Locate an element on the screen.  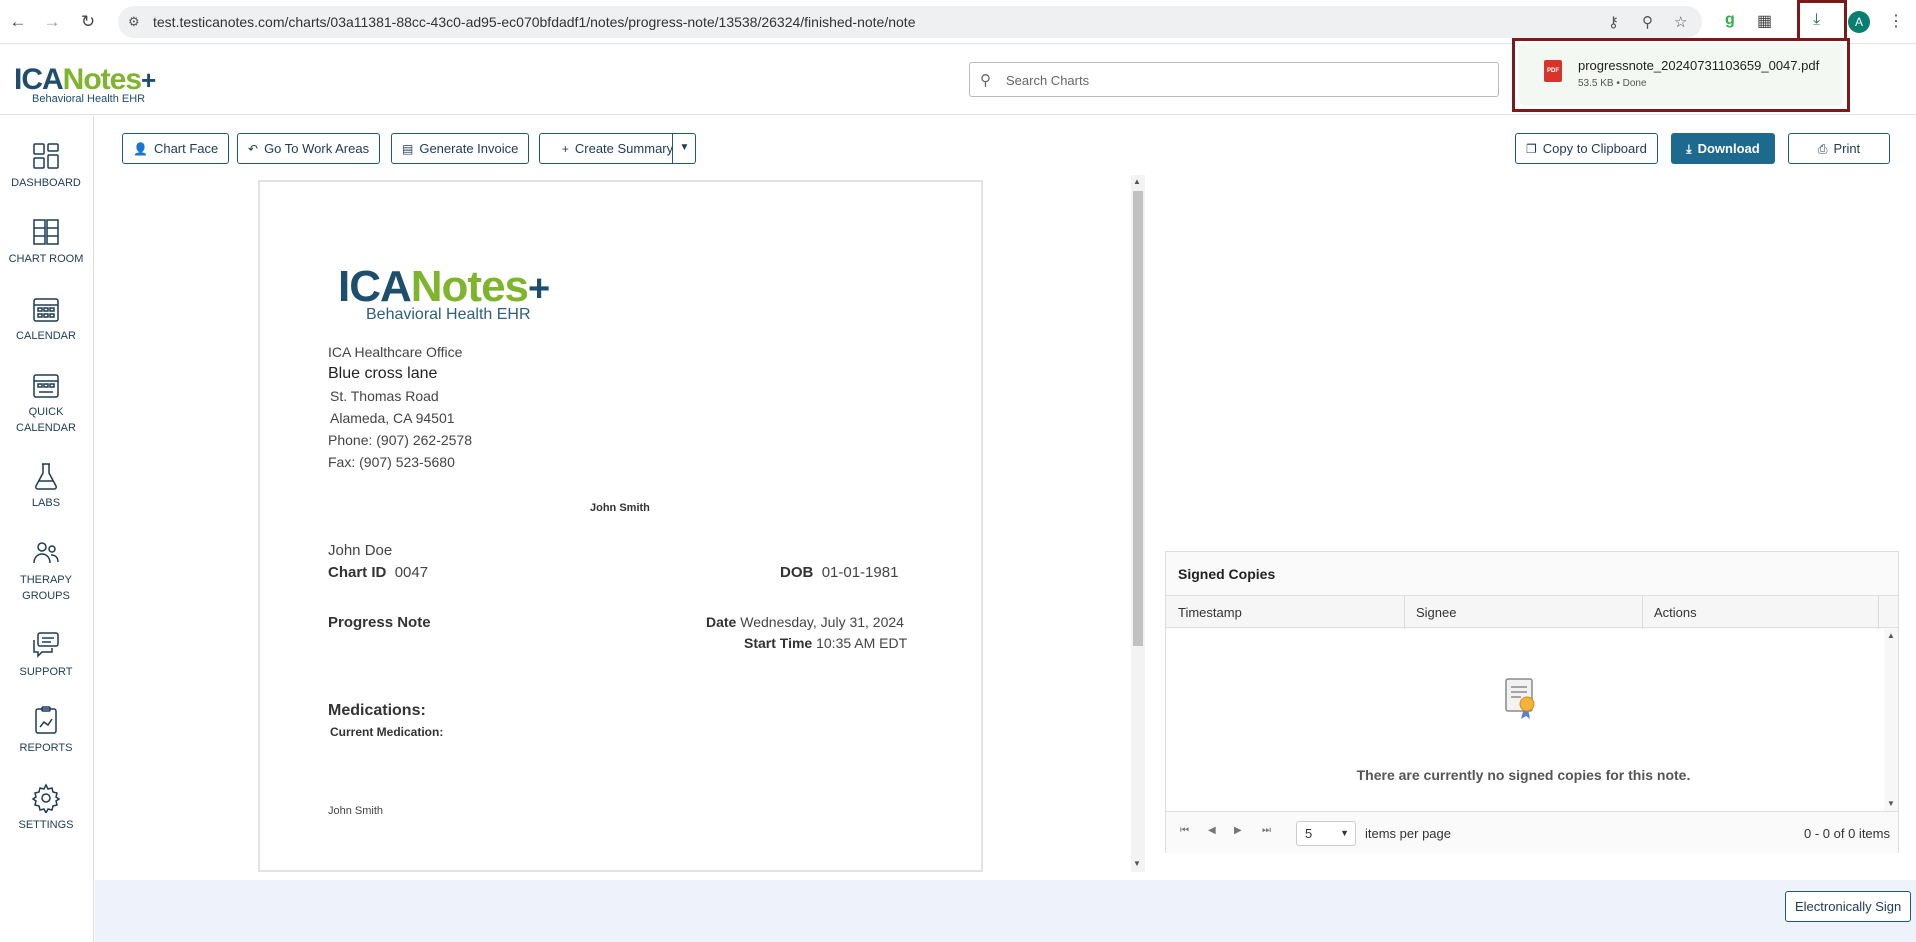
generate-invoice-button: ▤ Generate Invoice is located at coordinates (460, 148).